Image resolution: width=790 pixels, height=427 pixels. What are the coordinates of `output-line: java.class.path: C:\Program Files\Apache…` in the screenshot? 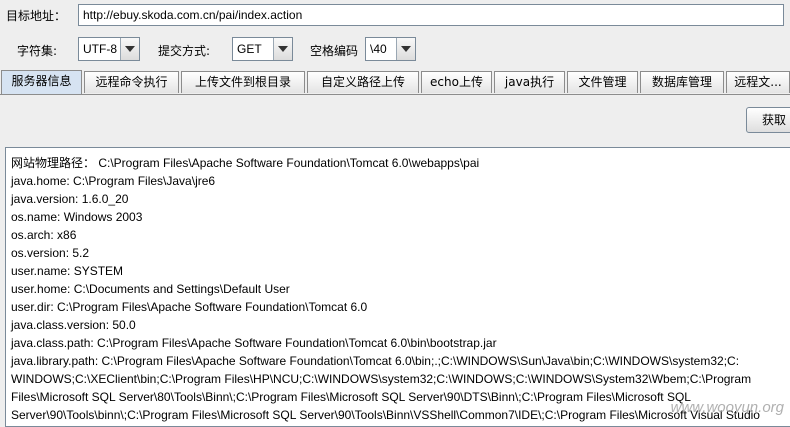 It's located at (254, 343).